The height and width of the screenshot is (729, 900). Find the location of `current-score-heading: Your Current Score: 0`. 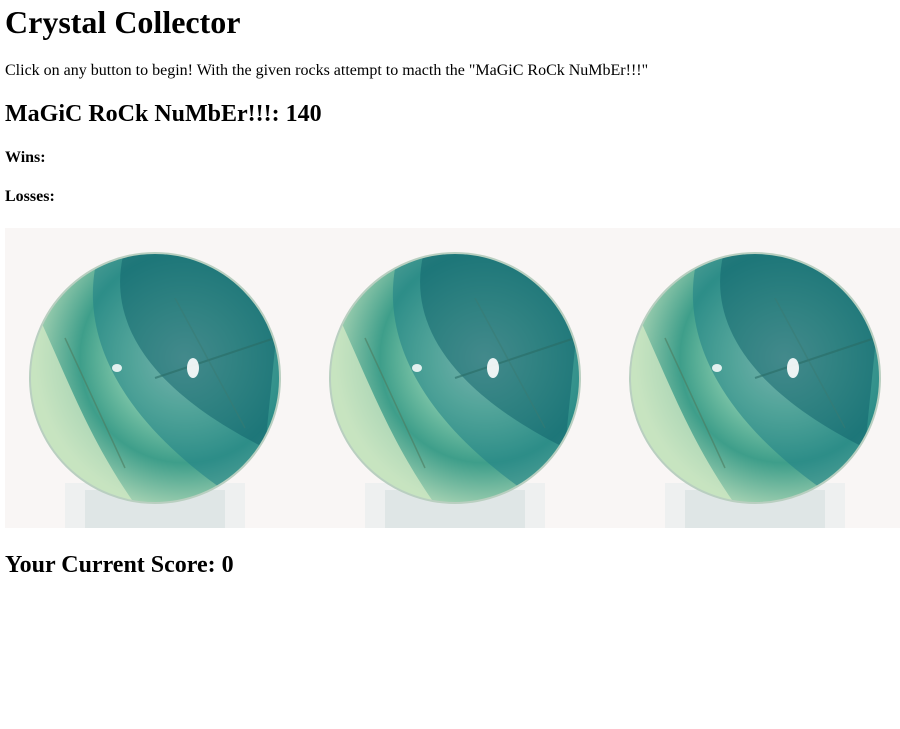

current-score-heading: Your Current Score: 0 is located at coordinates (119, 565).